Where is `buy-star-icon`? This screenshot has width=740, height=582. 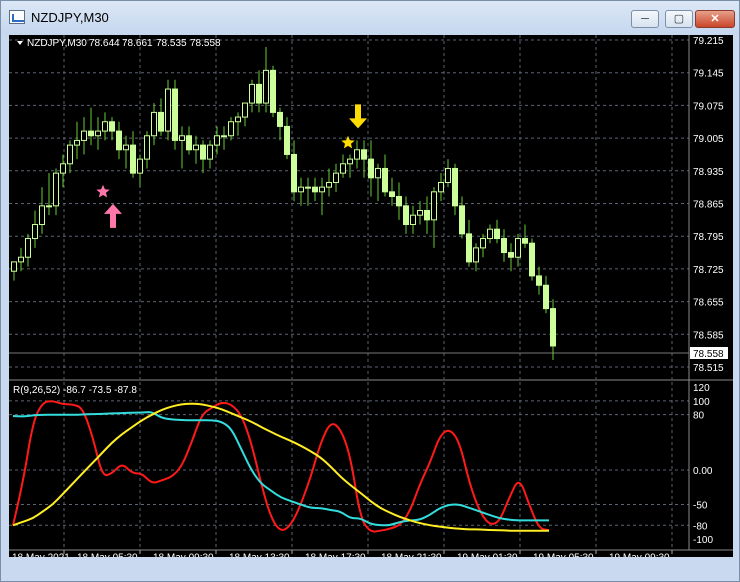 buy-star-icon is located at coordinates (103, 191).